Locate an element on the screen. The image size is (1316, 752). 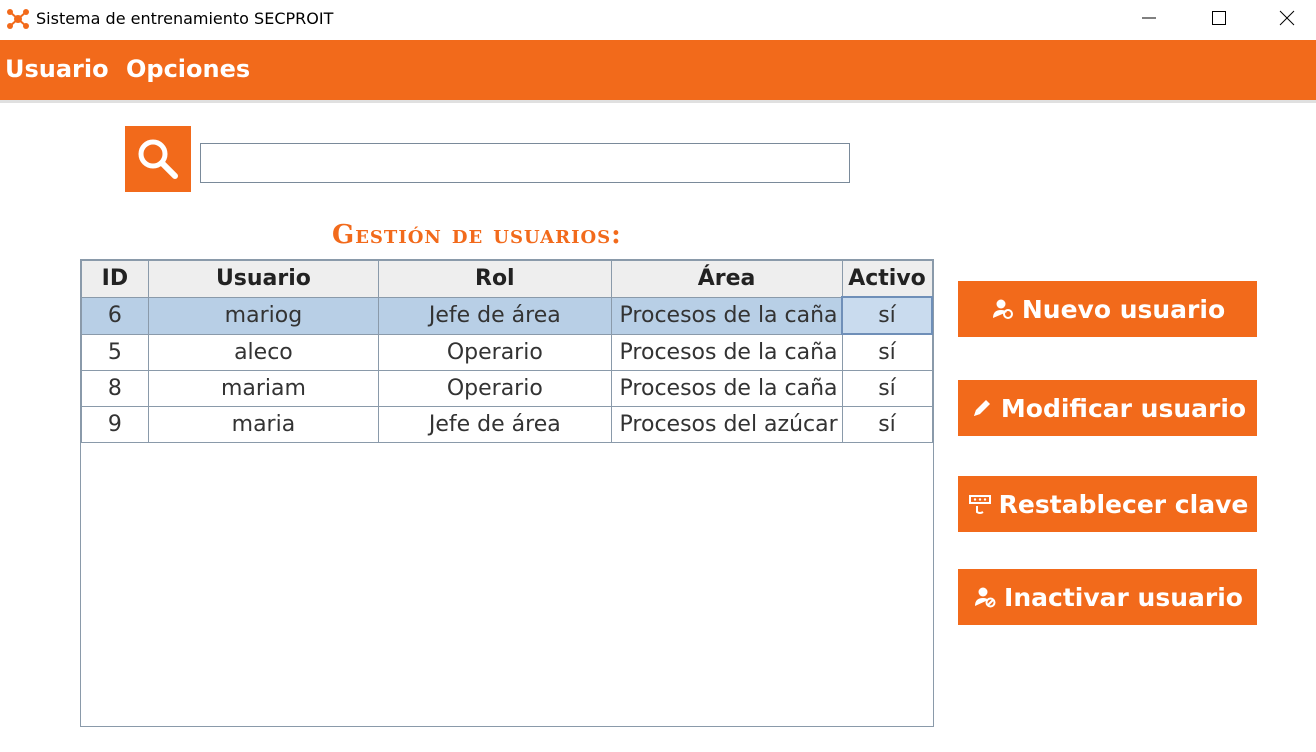
window-title: Sistema de entrenamiento SECPROIT is located at coordinates (185, 18).